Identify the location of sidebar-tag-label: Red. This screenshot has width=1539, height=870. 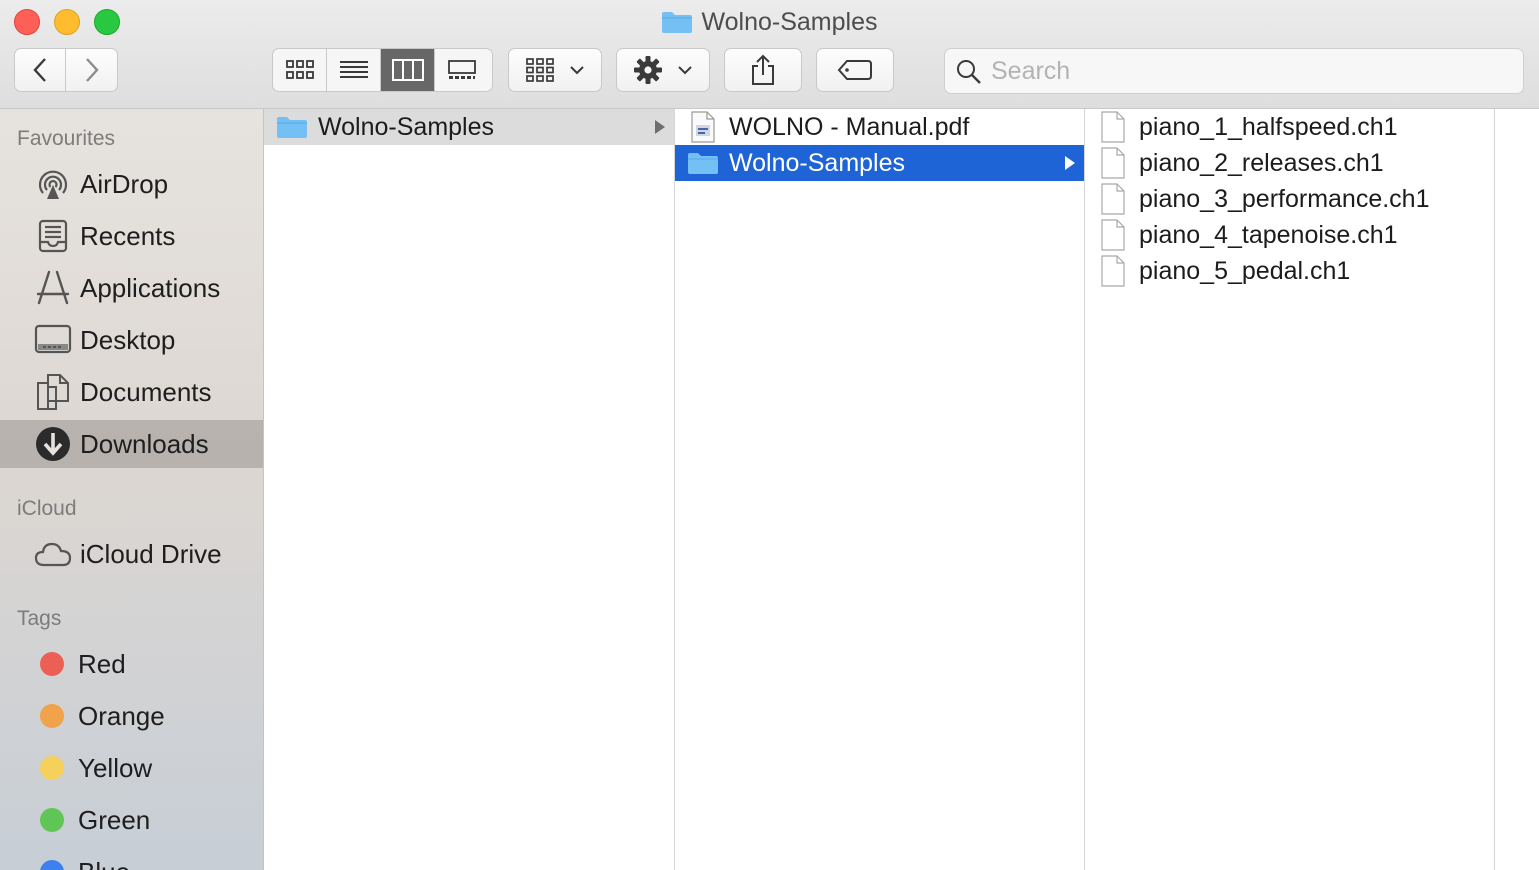
(102, 663).